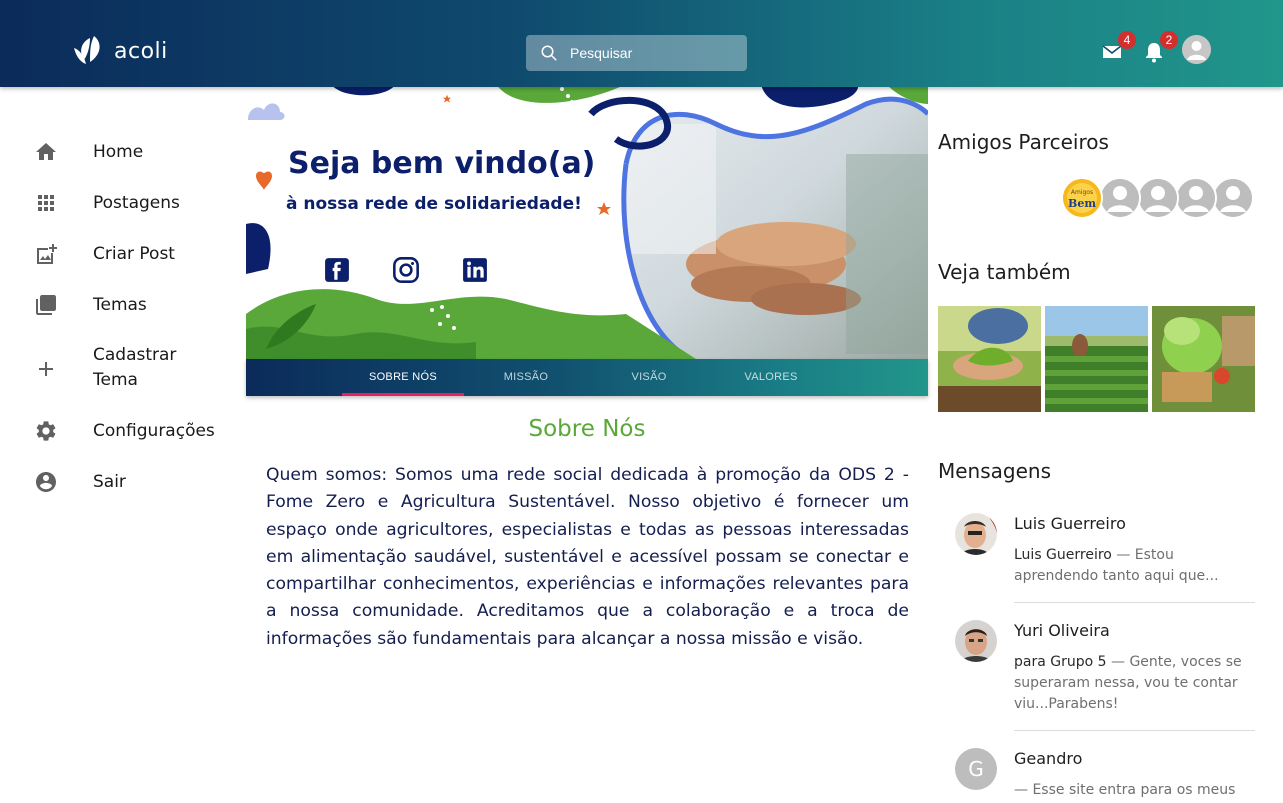 Image resolution: width=1283 pixels, height=803 pixels. Describe the element at coordinates (1082, 192) in the screenshot. I see `svg-text: Amigos` at that location.